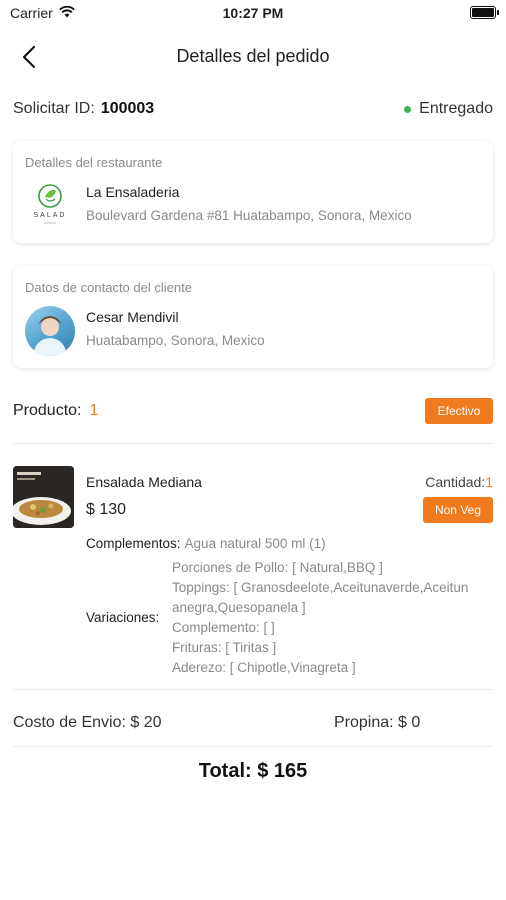 The width and height of the screenshot is (506, 900). Describe the element at coordinates (54, 108) in the screenshot. I see `order-id-label: Solicitar ID:` at that location.